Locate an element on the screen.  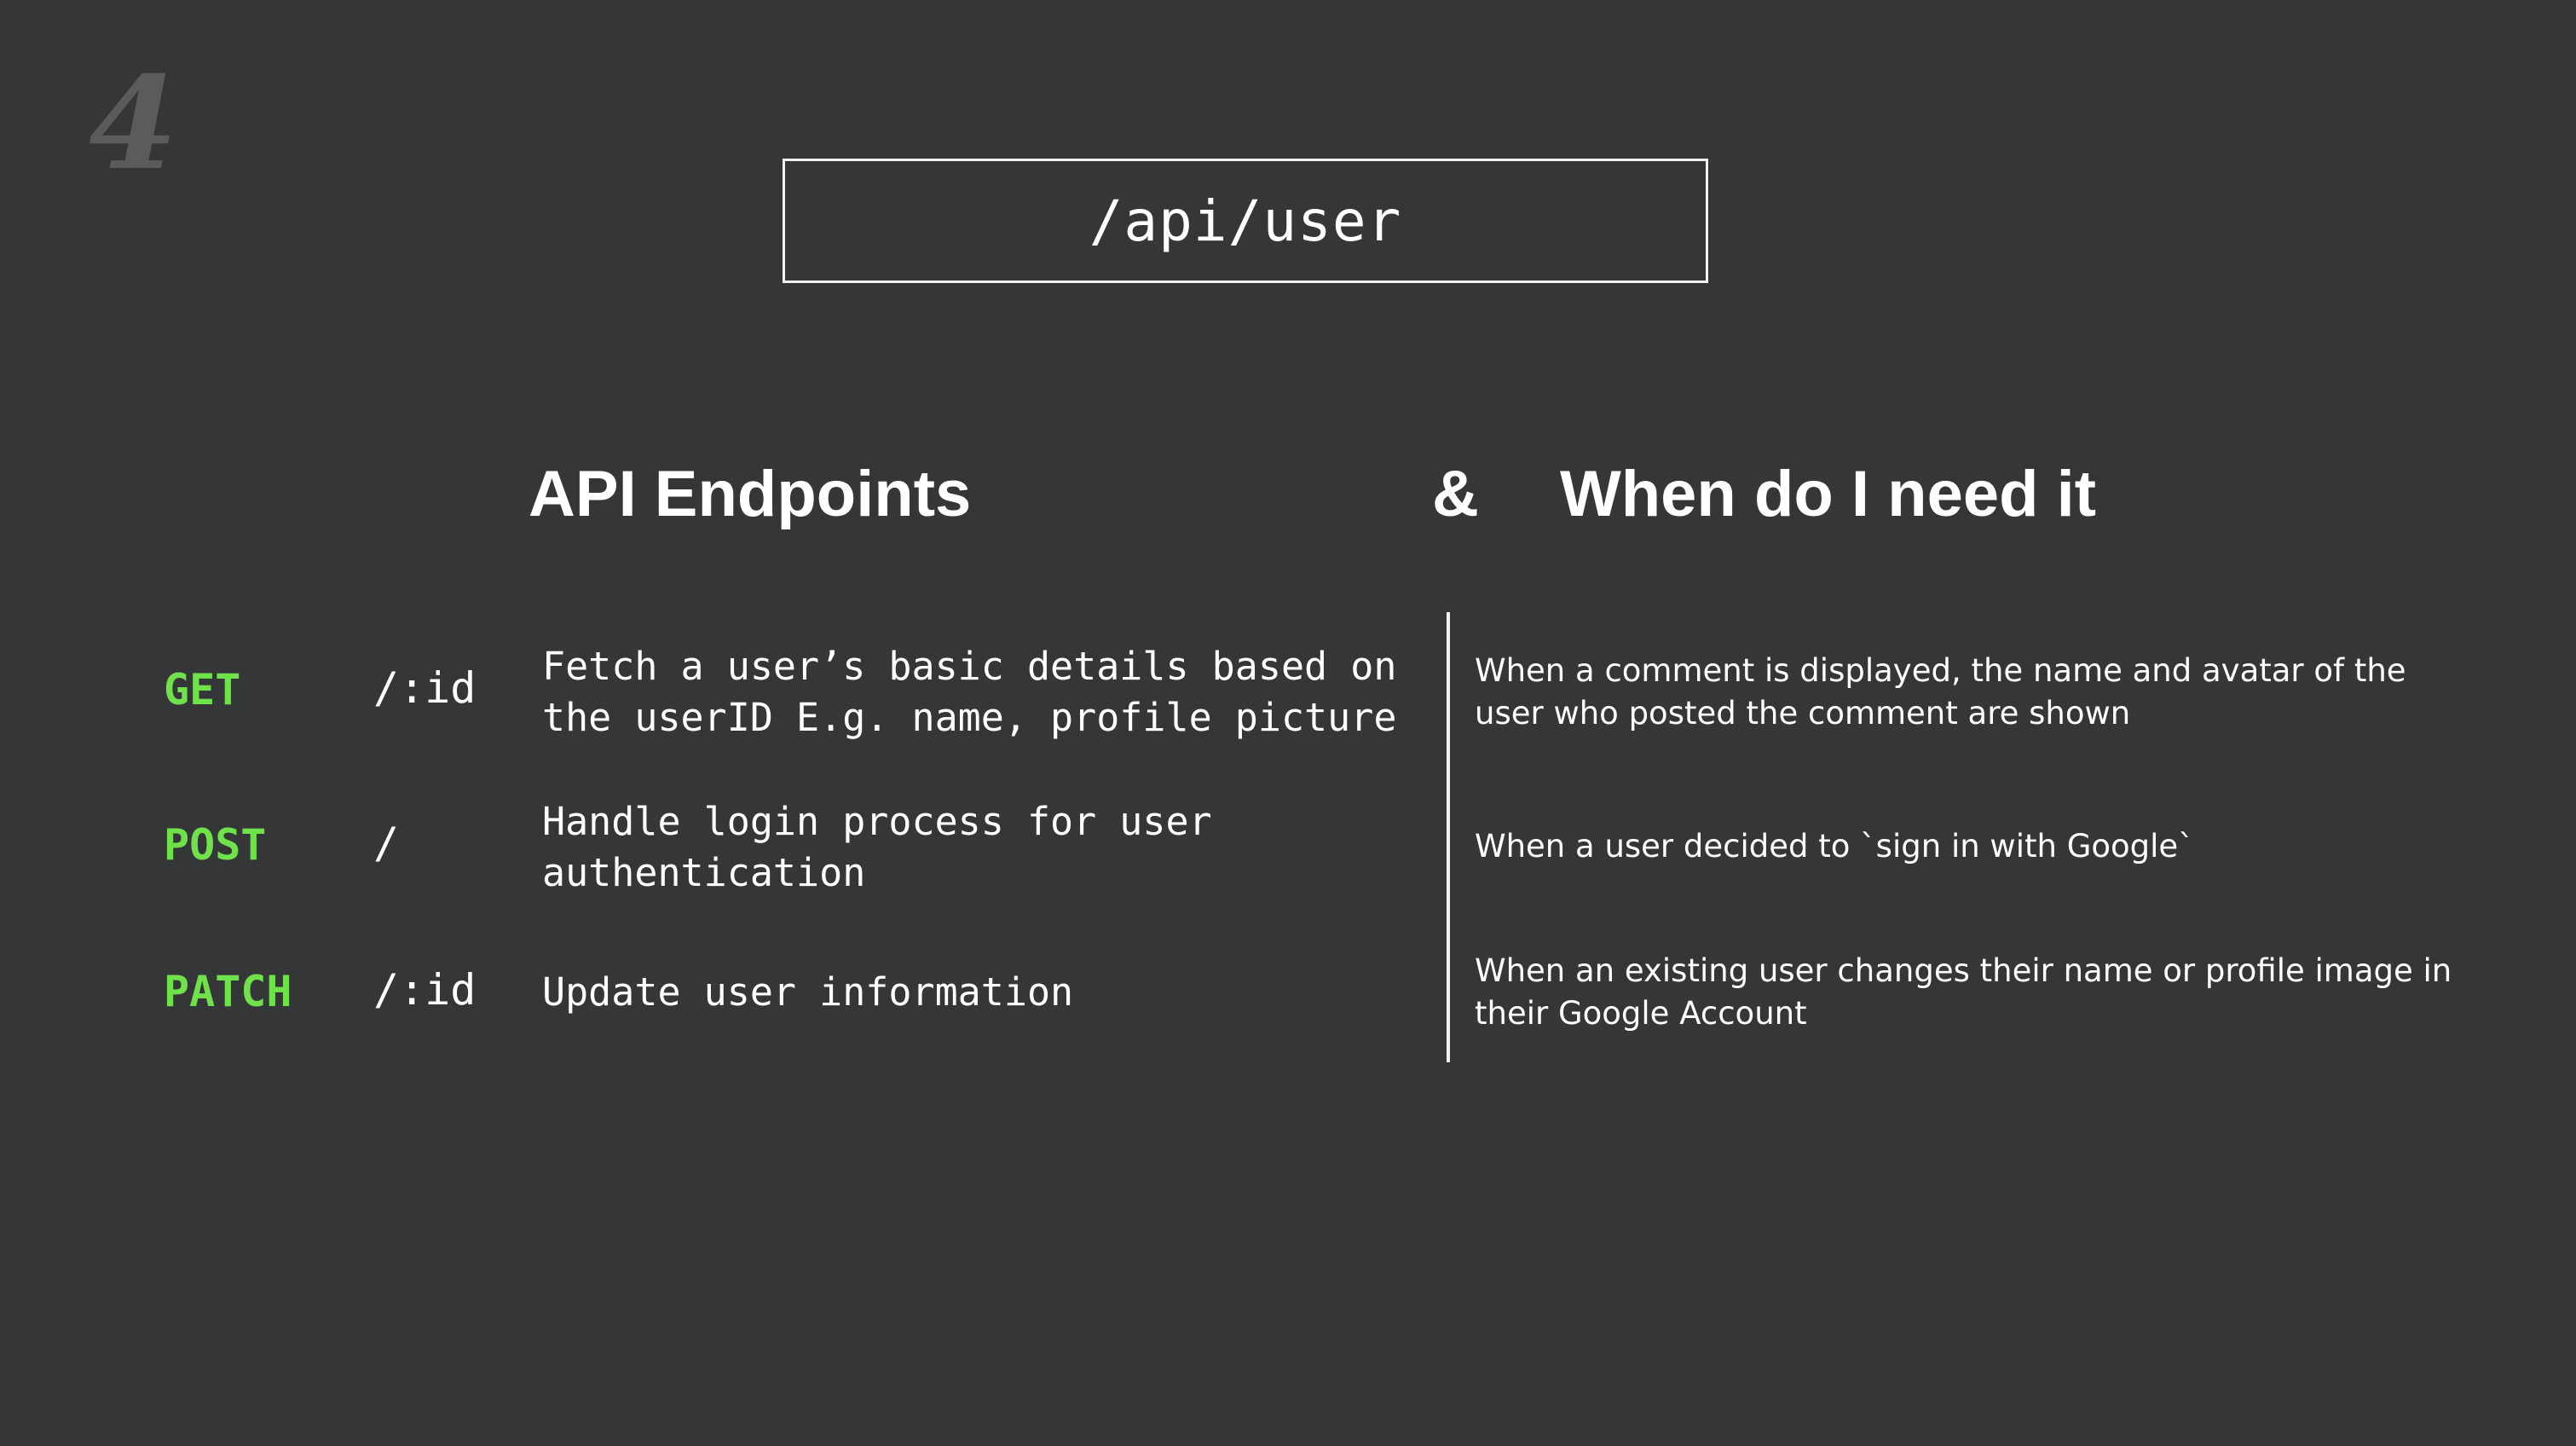
slide-number: 4 is located at coordinates (133, 124).